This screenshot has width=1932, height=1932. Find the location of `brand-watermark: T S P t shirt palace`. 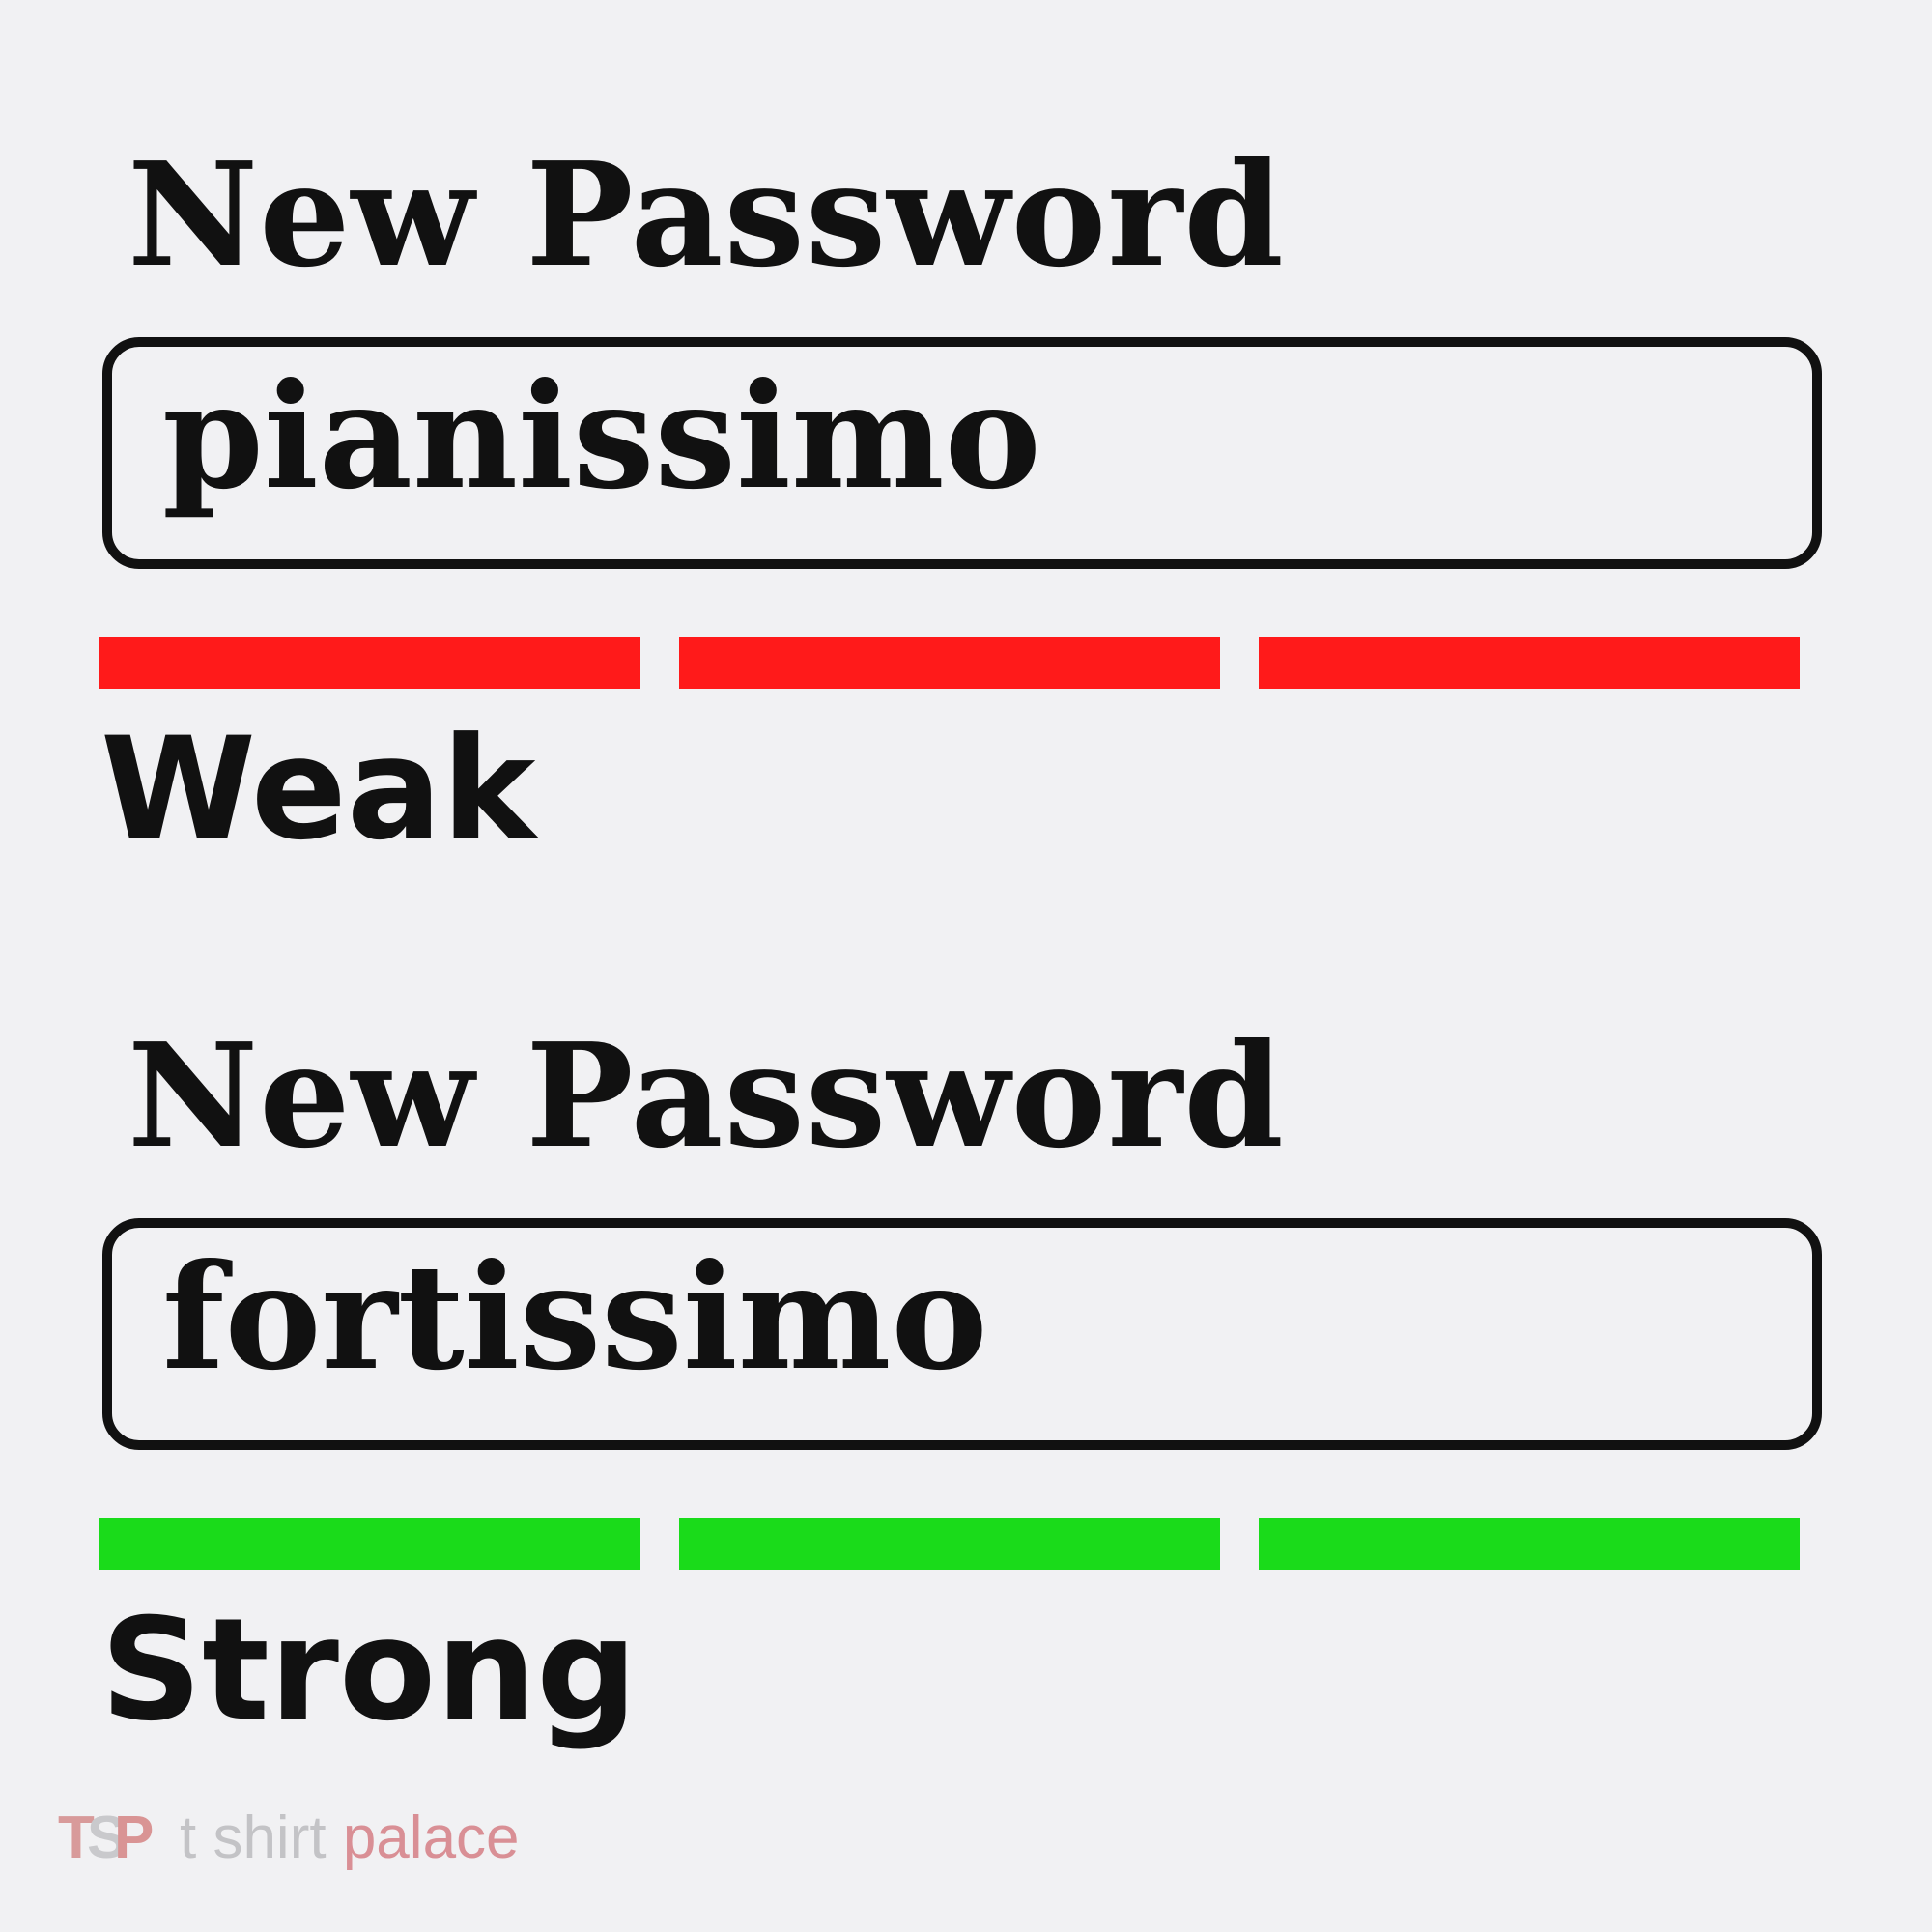

brand-watermark: T S P t shirt palace is located at coordinates (289, 1838).